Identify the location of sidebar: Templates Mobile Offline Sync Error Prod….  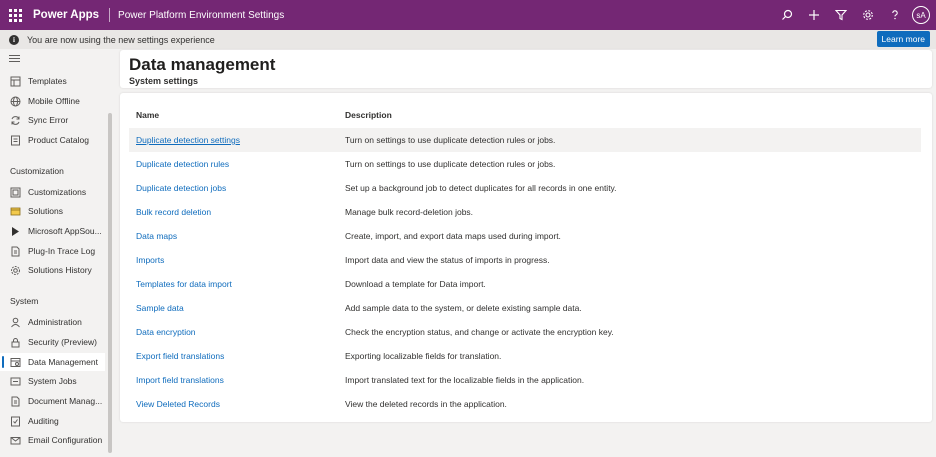
(57, 253).